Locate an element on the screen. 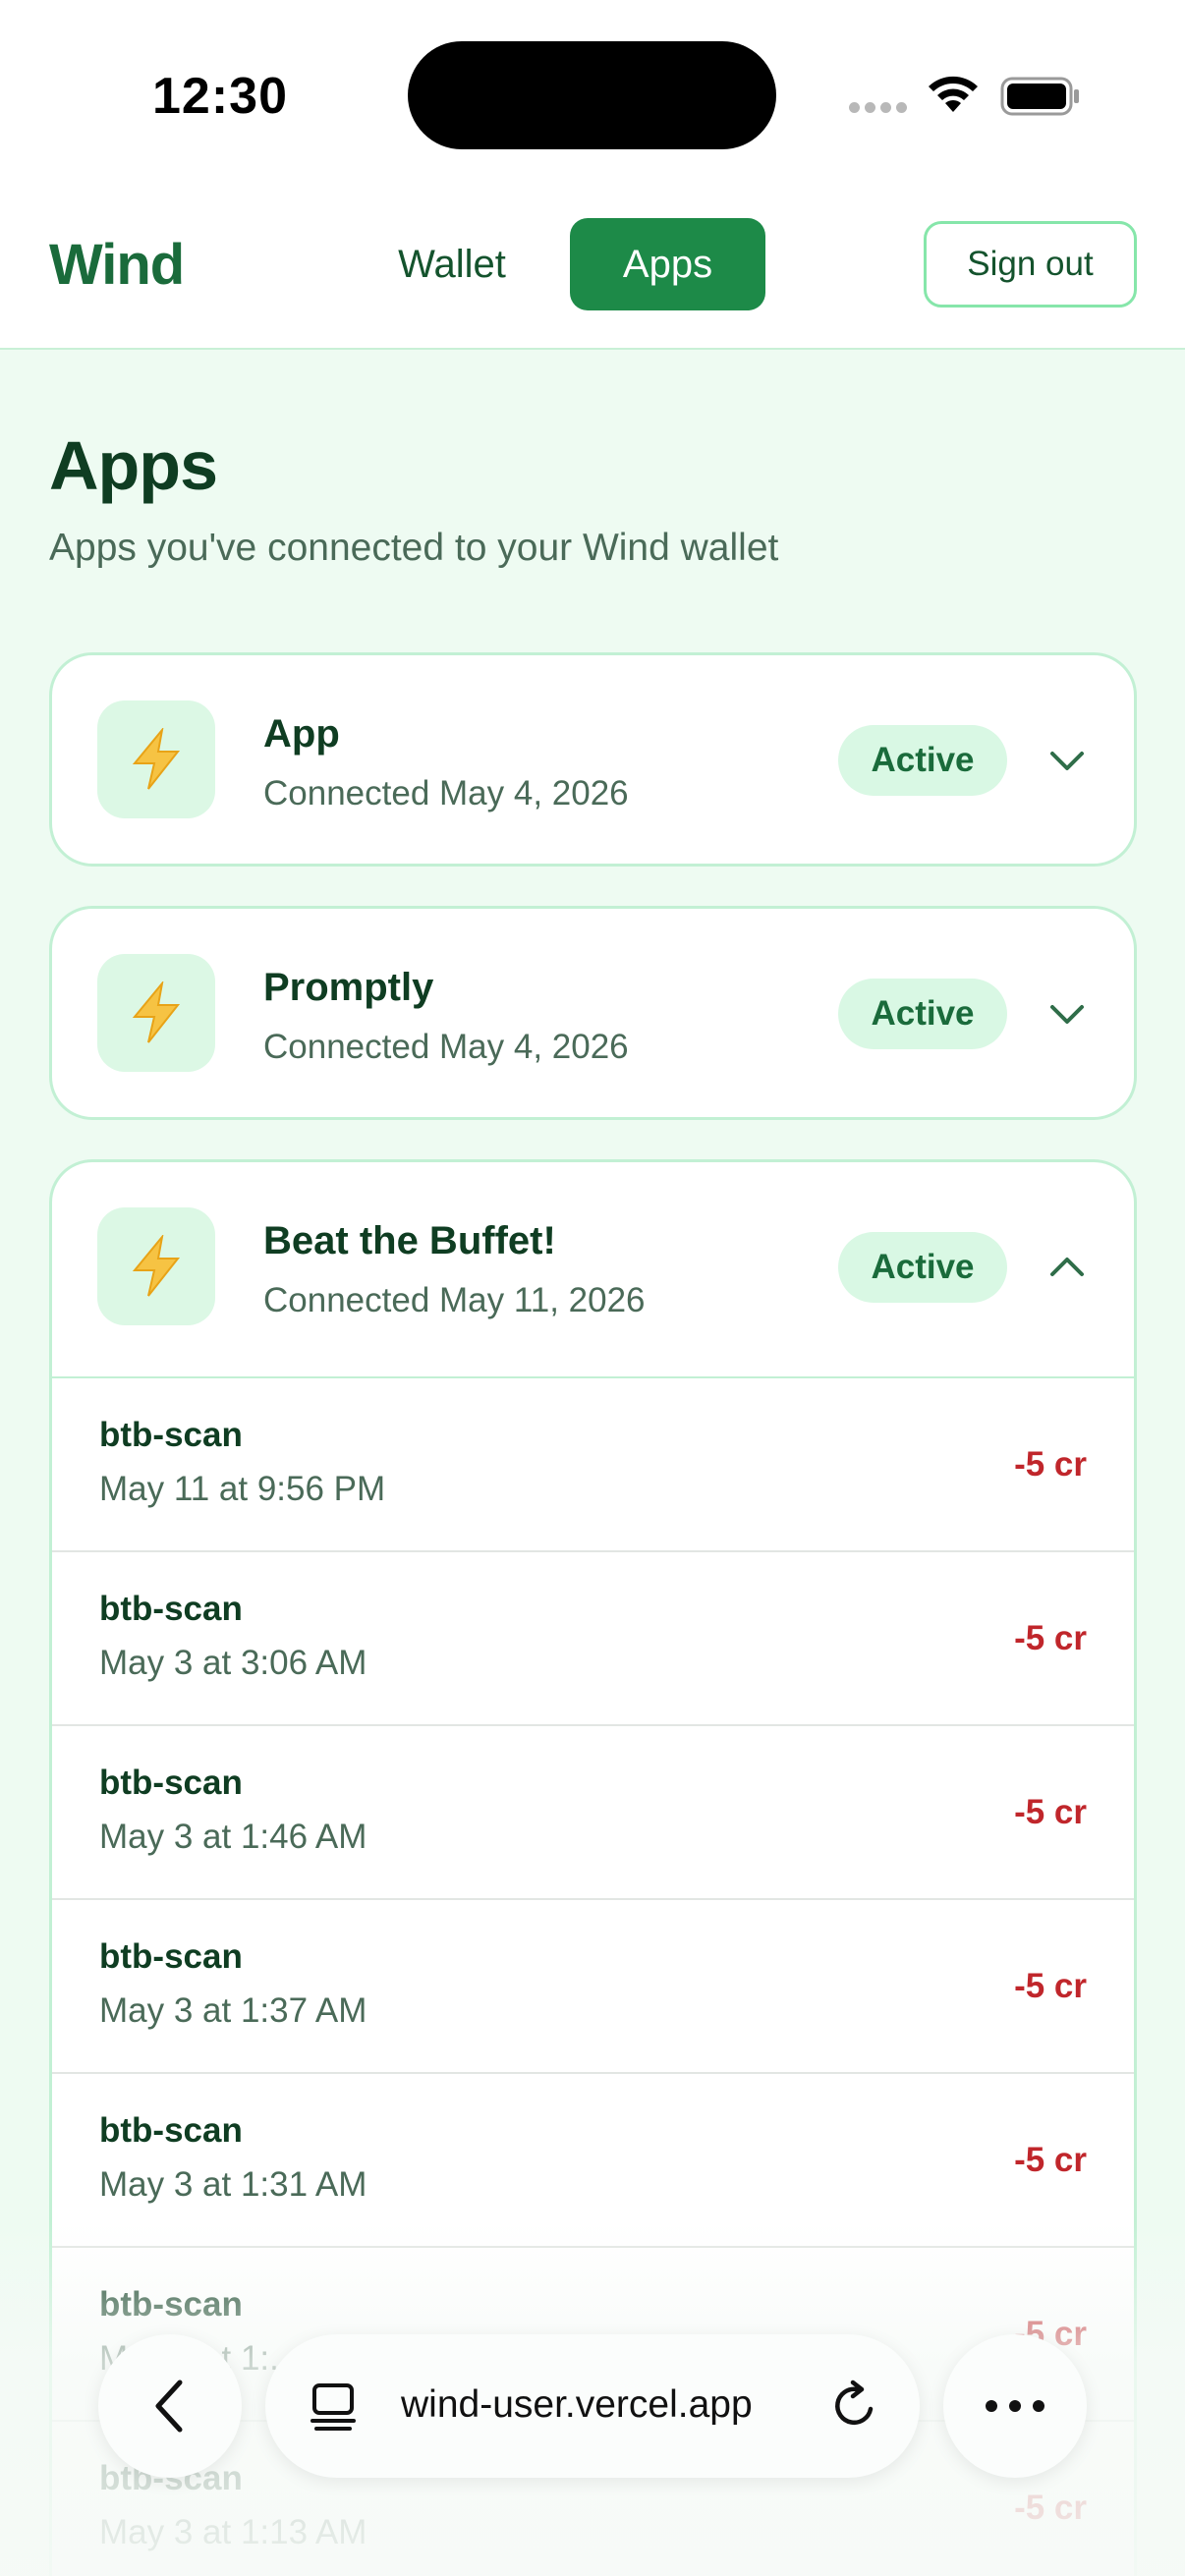 The image size is (1185, 2576). app-card-header: Promptly Connected May 4, 2026 Active is located at coordinates (593, 1016).